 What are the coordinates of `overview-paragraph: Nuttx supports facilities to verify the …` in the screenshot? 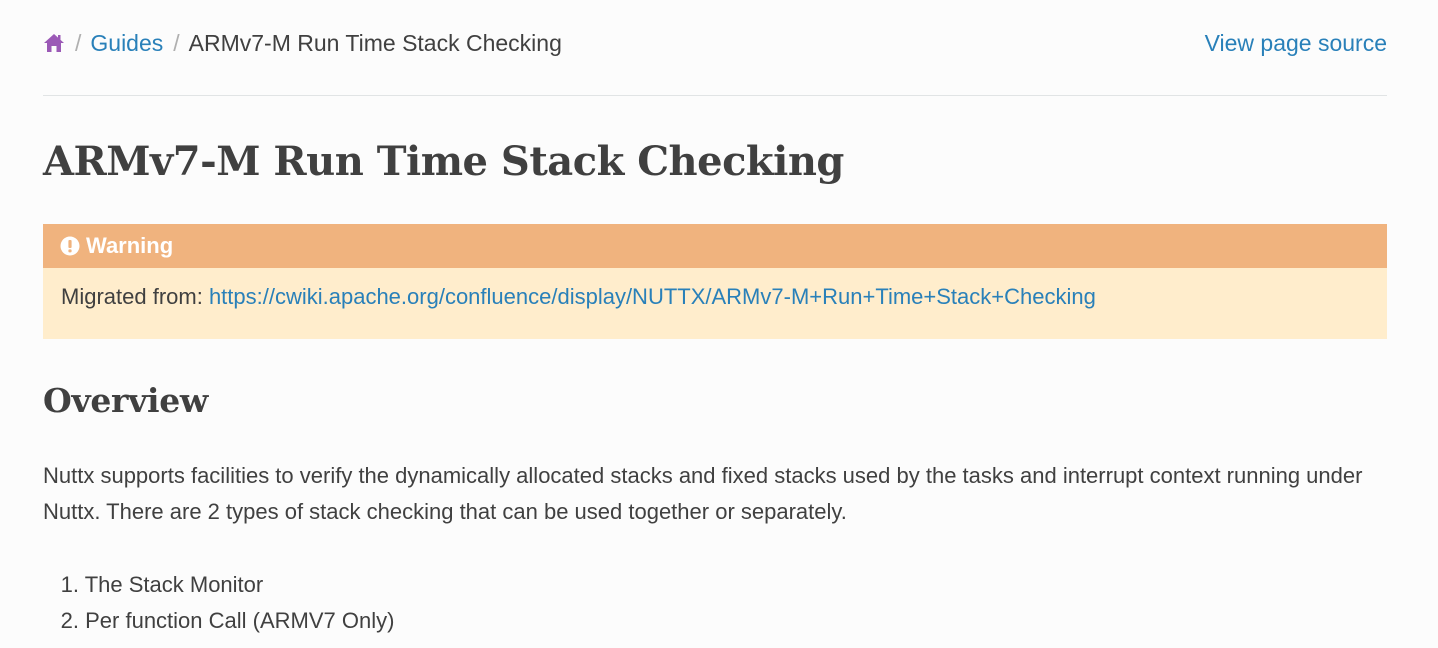 It's located at (703, 493).